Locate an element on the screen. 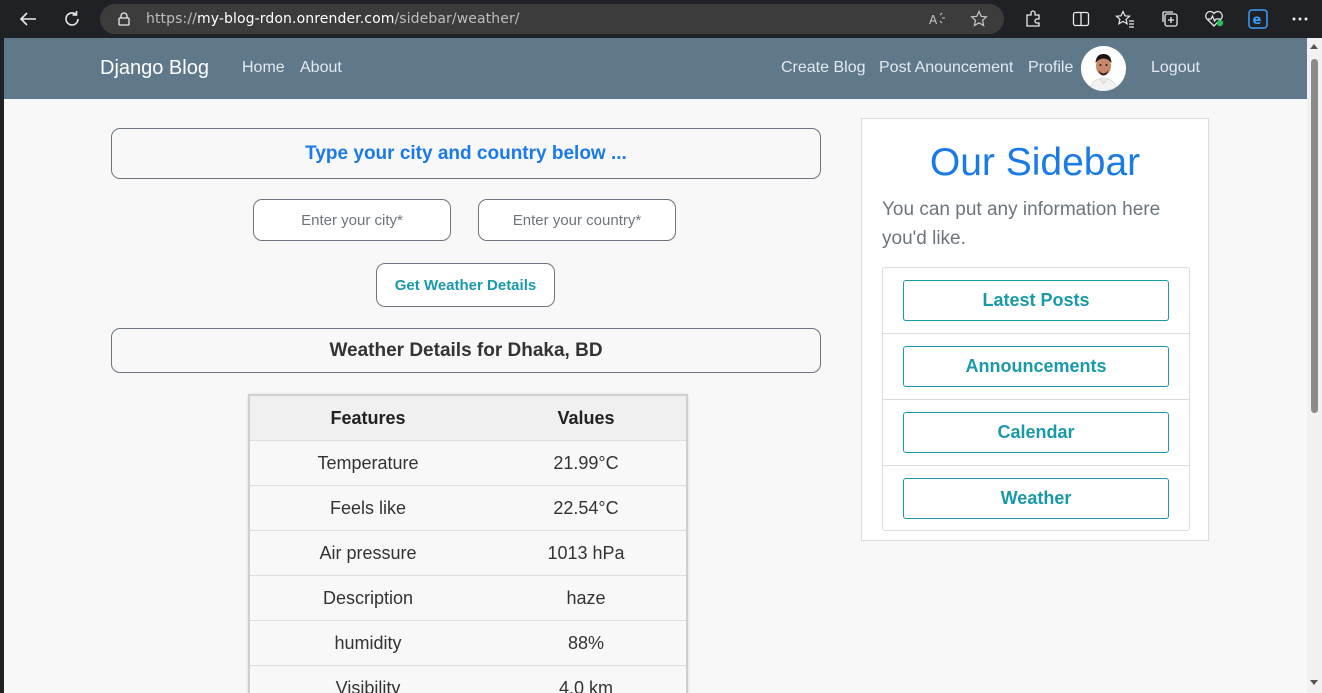 This screenshot has width=1322, height=693. nav-link-create-blog: Create Blog is located at coordinates (823, 68).